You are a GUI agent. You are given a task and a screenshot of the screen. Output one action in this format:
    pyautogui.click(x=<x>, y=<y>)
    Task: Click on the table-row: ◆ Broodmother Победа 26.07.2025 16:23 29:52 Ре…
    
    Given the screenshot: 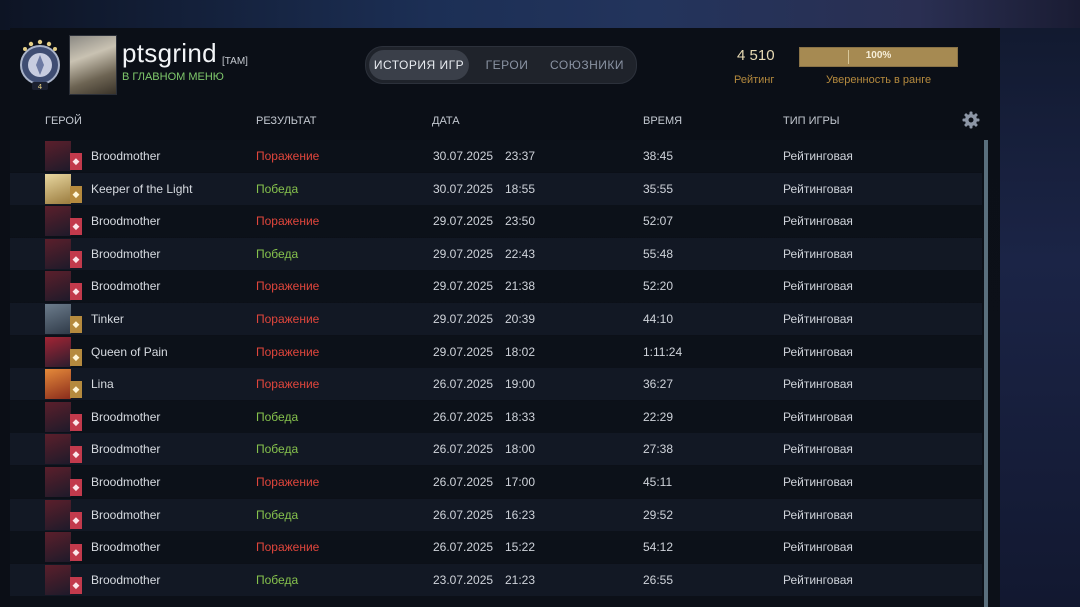 What is the action you would take?
    pyautogui.click(x=496, y=514)
    